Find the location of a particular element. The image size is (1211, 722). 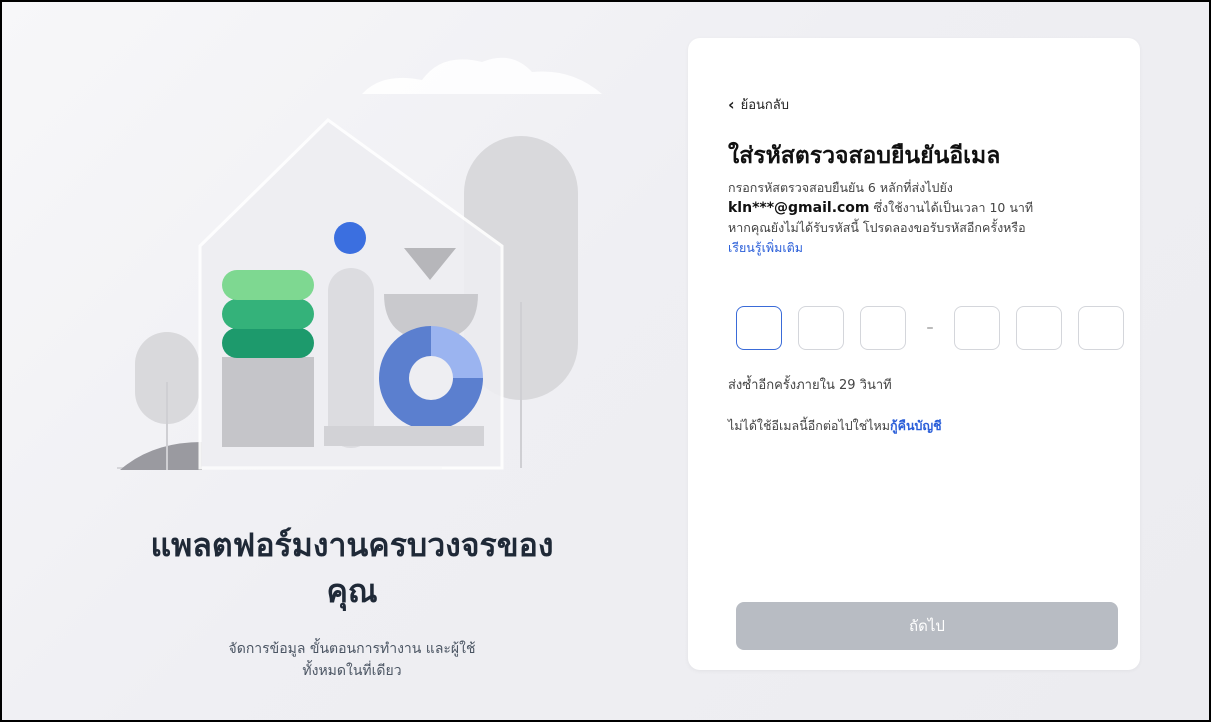

back-label: ย้อนกลับ is located at coordinates (764, 105).